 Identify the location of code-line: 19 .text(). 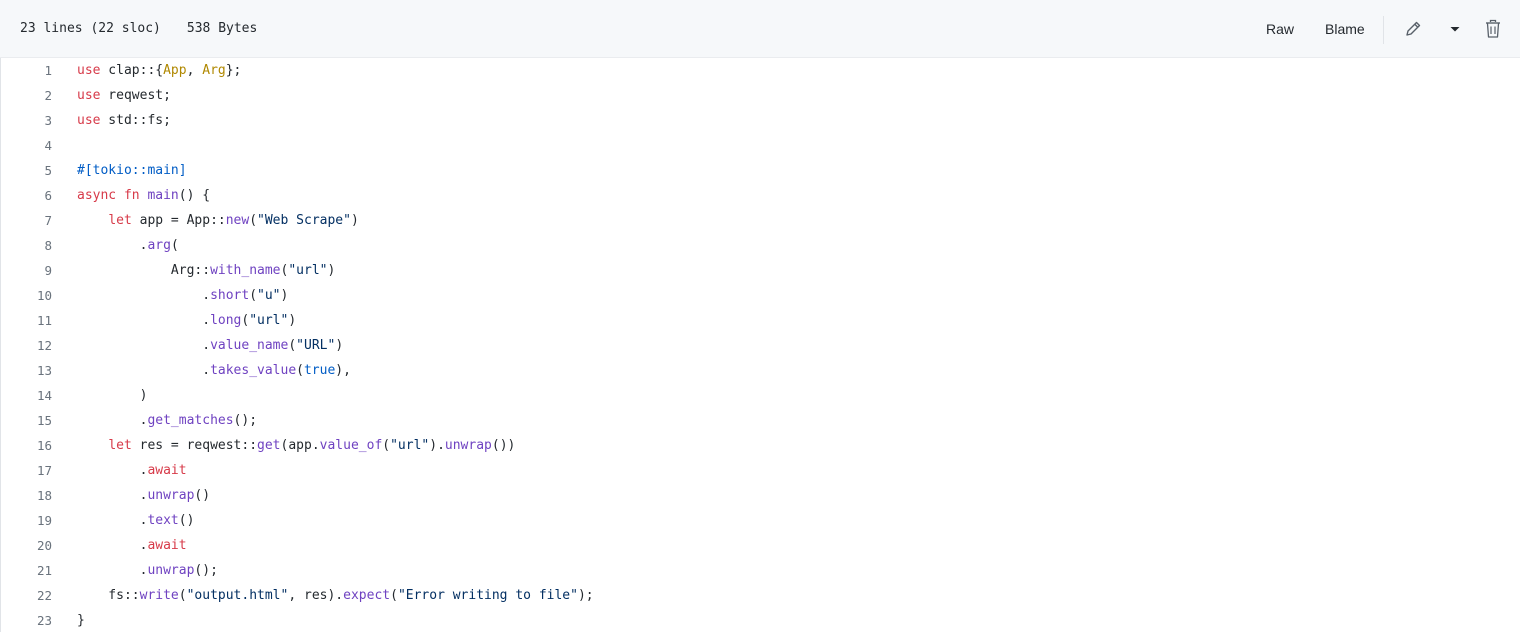
(760, 520).